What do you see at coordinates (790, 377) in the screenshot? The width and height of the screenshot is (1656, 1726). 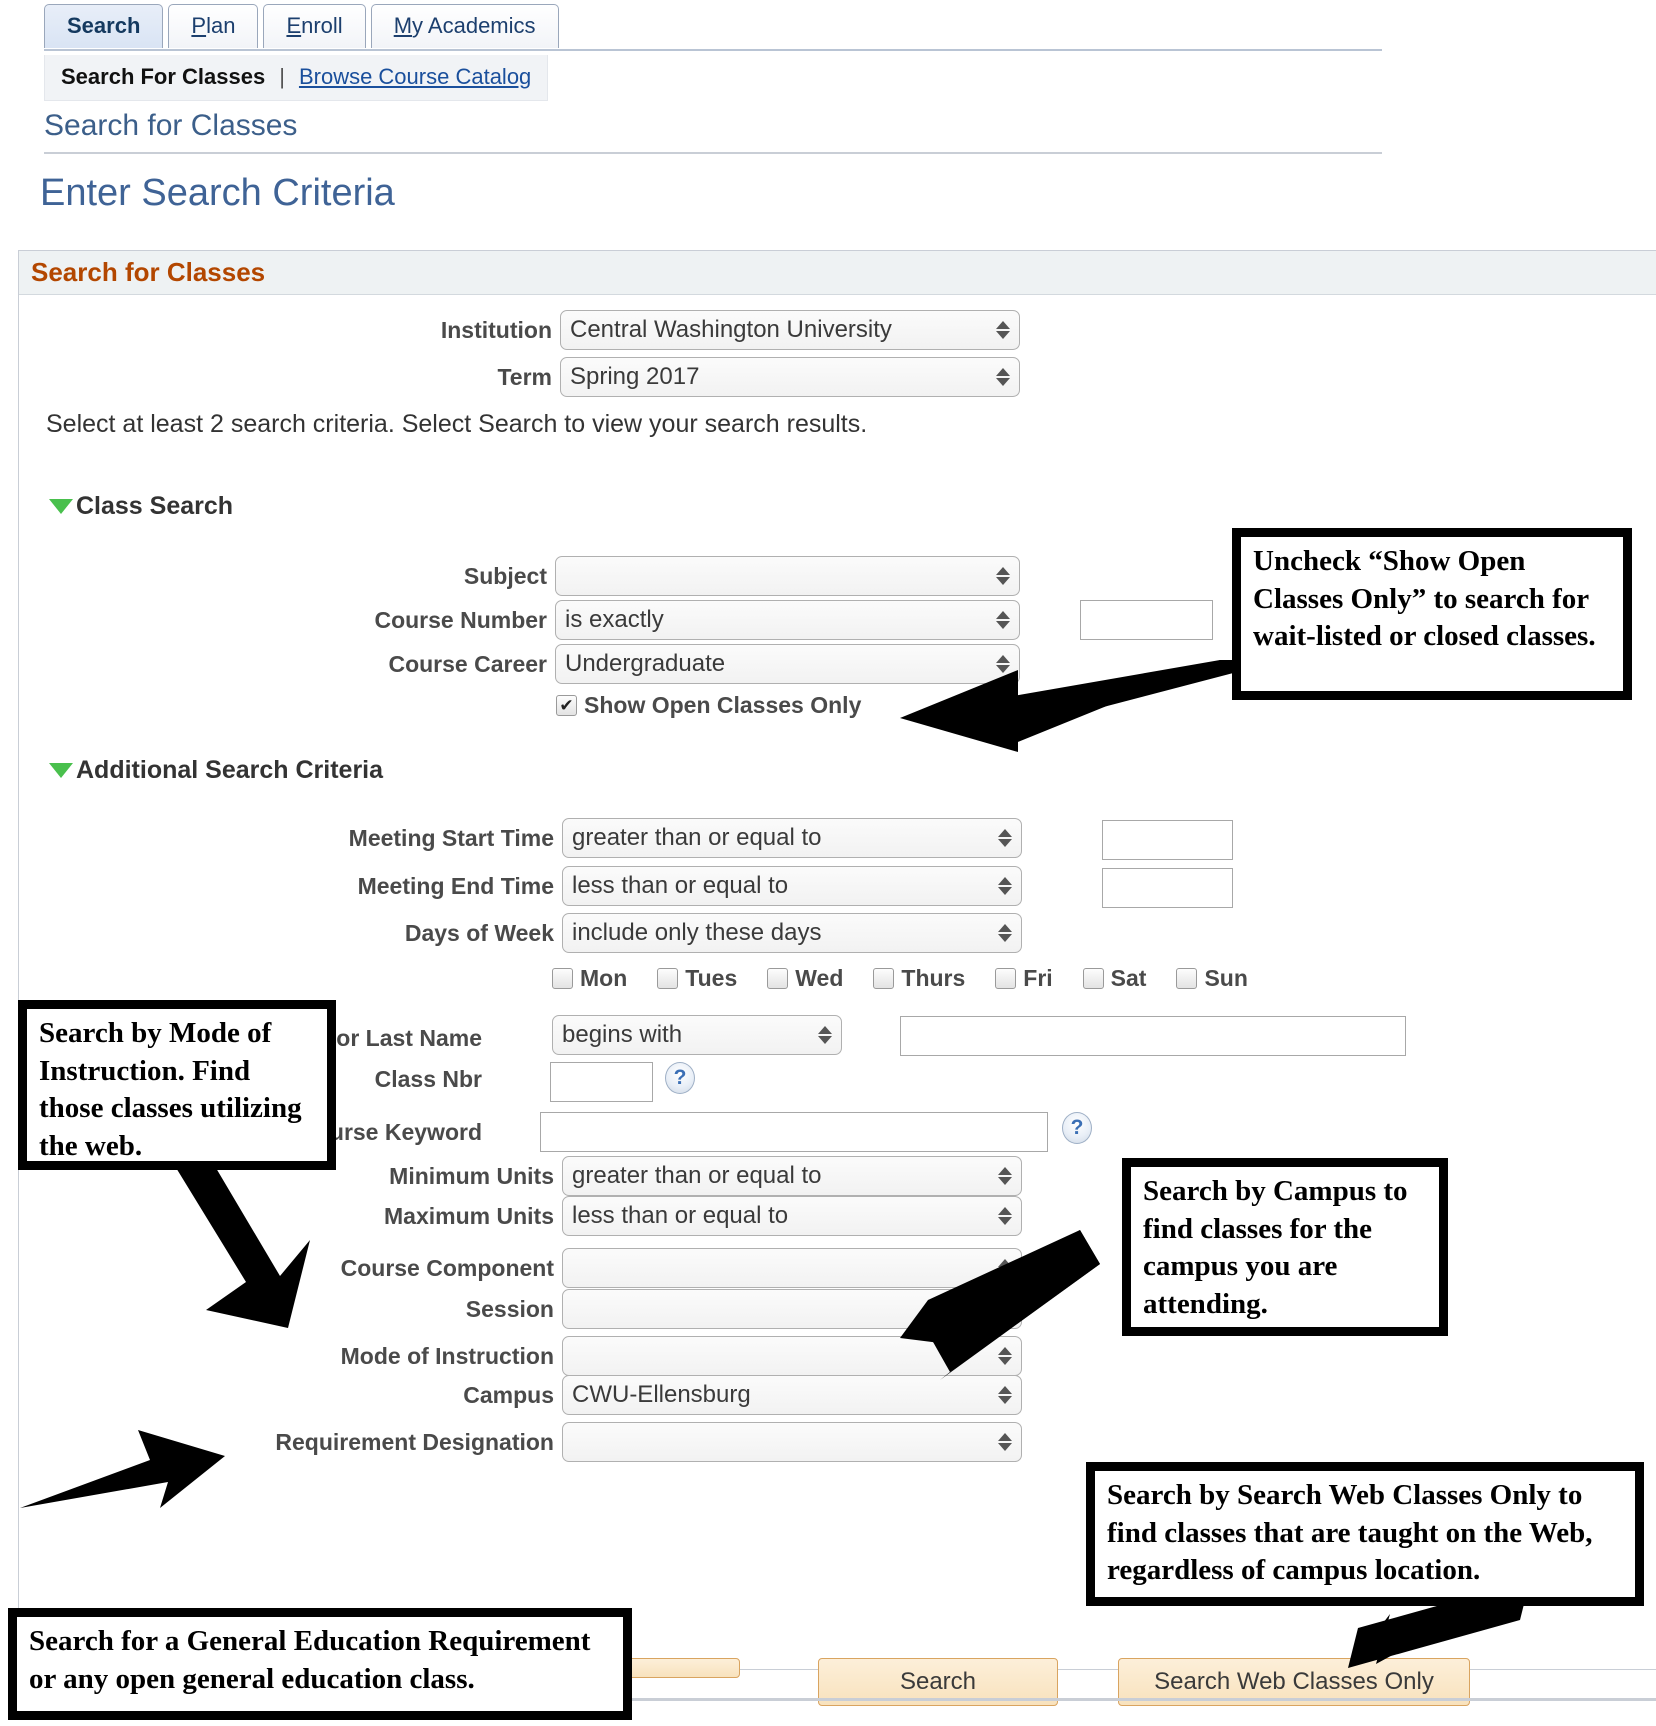 I see `term-select: Spring 2017` at bounding box center [790, 377].